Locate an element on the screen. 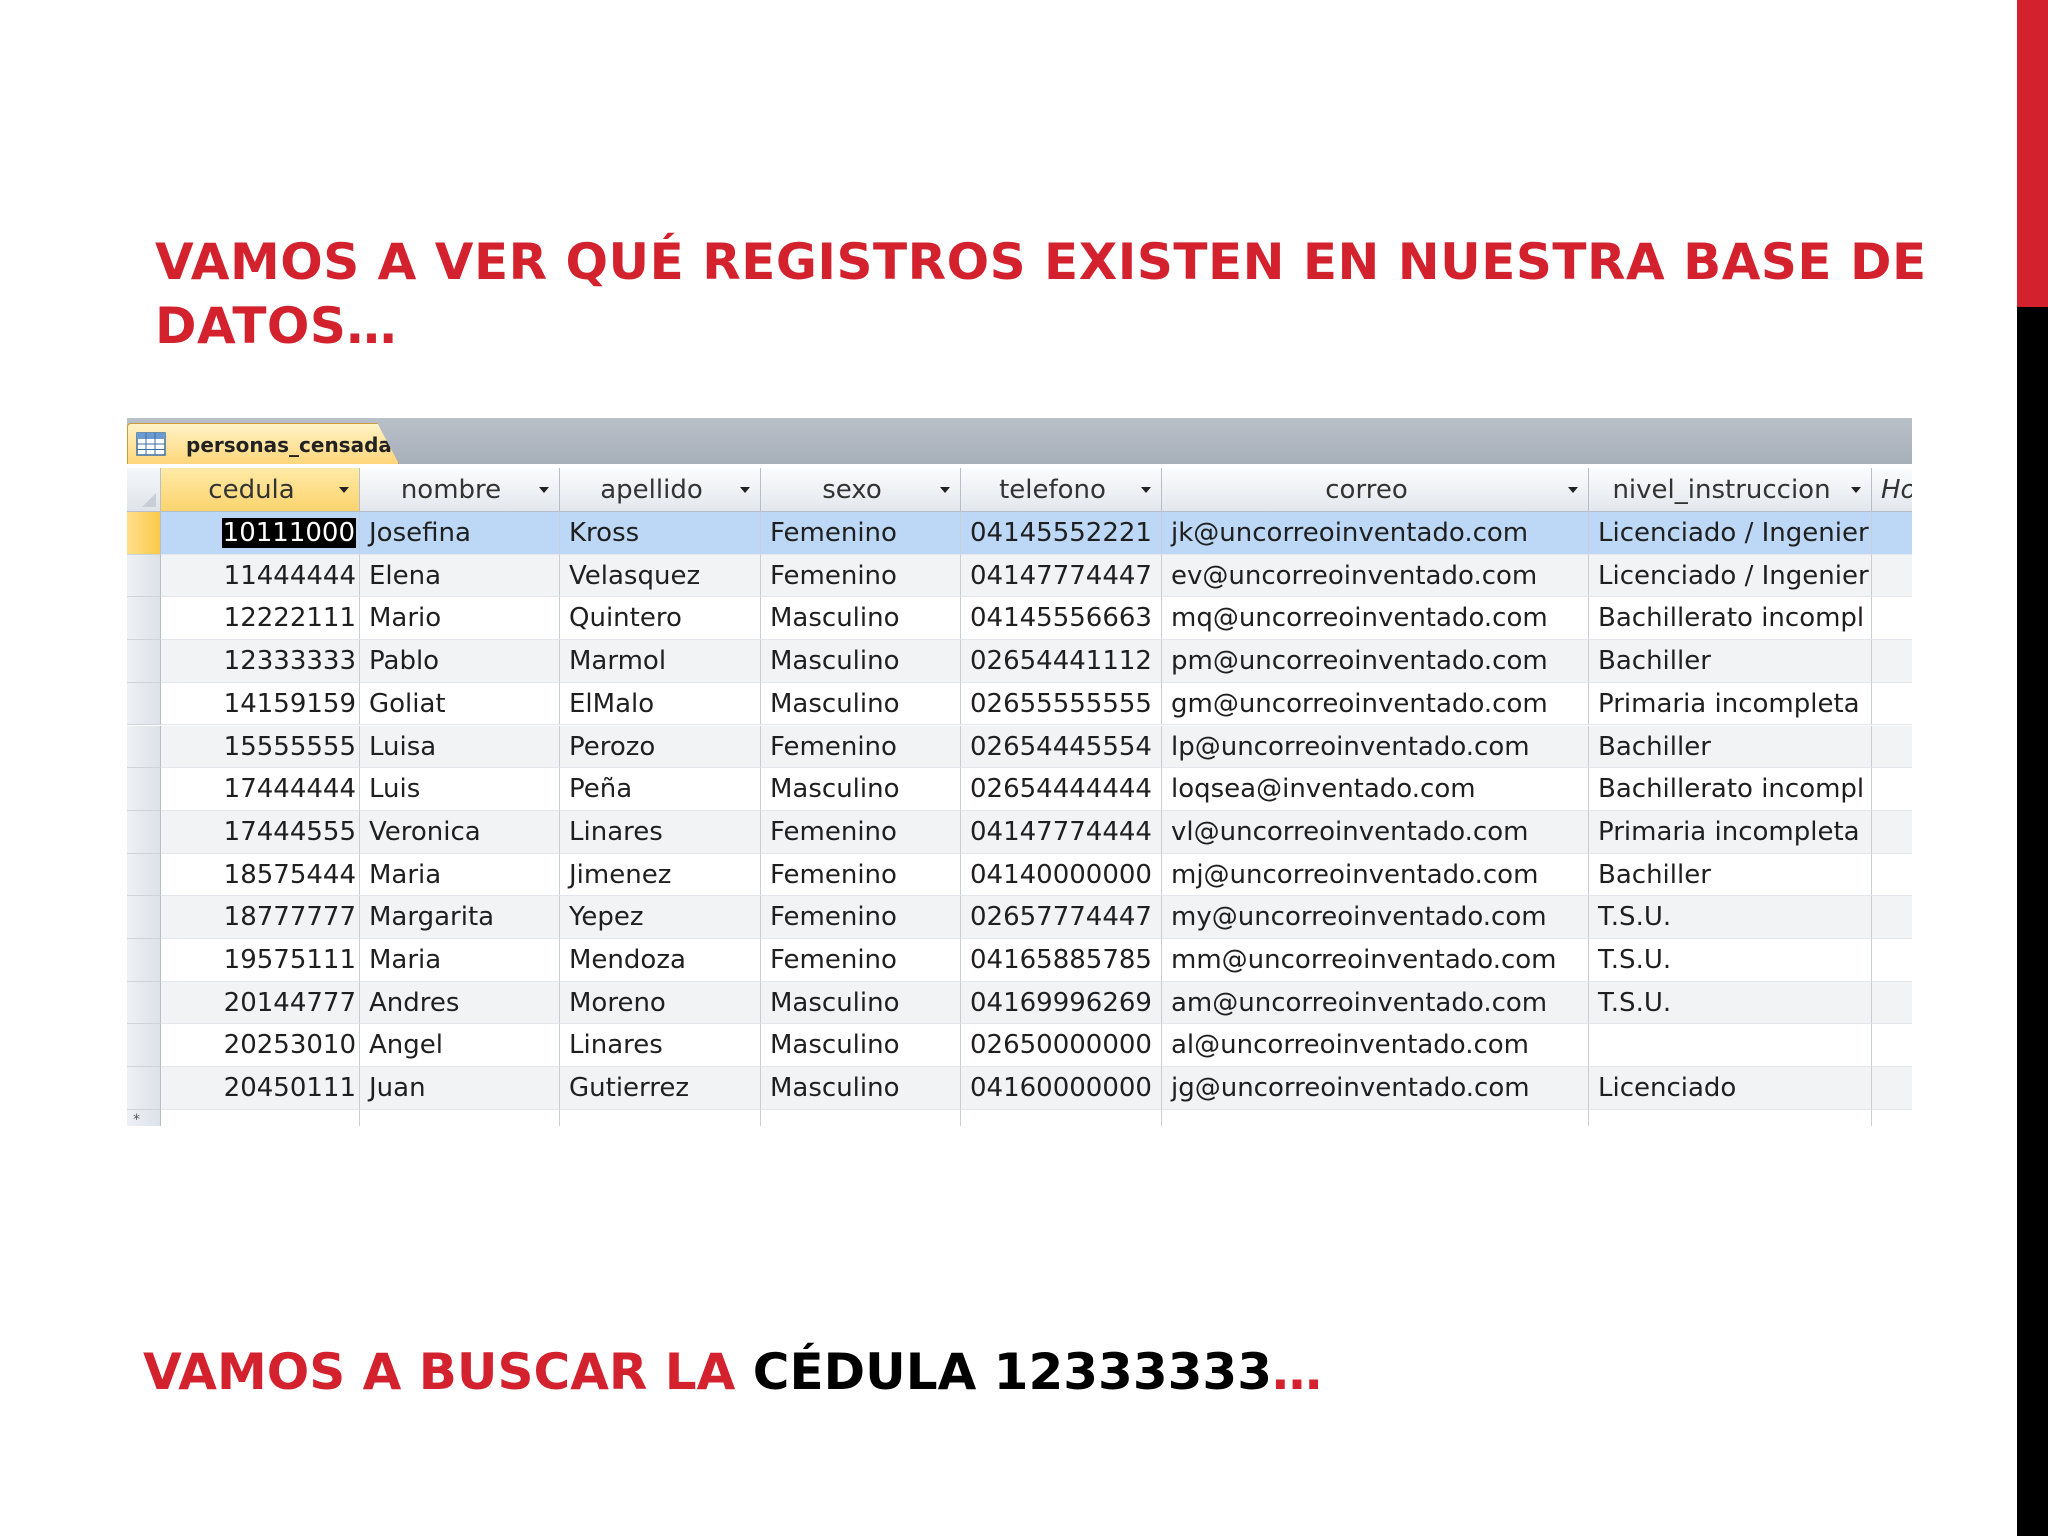 The width and height of the screenshot is (2048, 1536). cell-correo: gm@uncorreoinventado.com is located at coordinates (1375, 704).